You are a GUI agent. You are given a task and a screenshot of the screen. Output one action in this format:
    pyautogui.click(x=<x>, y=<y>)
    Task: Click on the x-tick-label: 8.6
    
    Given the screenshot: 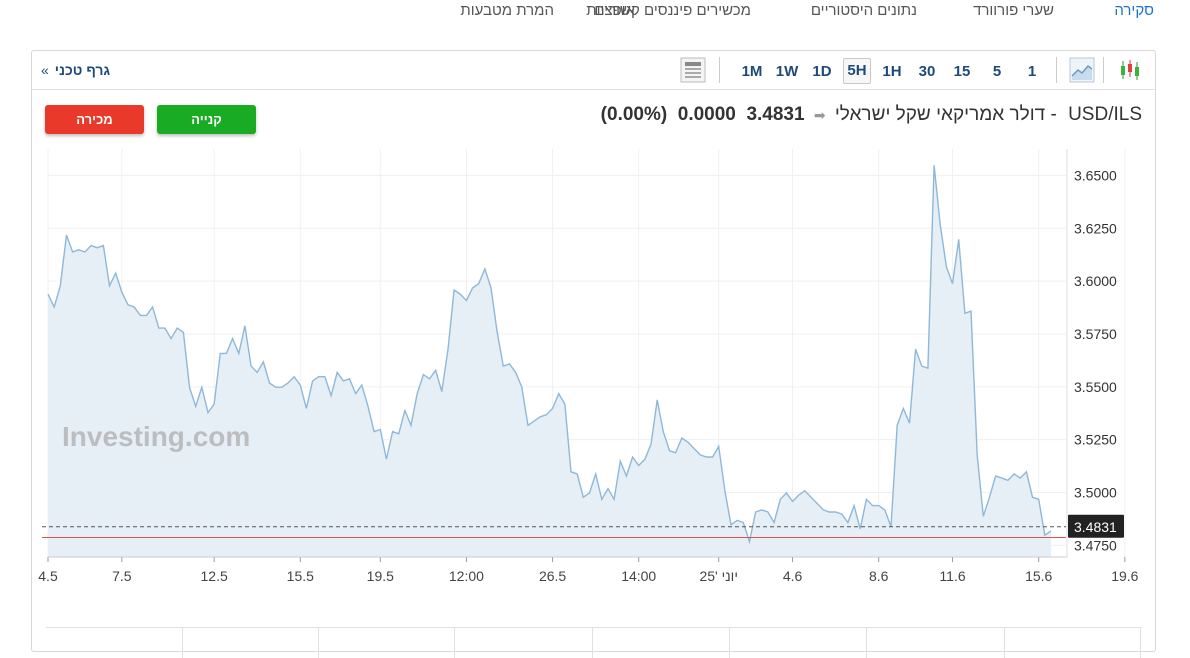 What is the action you would take?
    pyautogui.click(x=879, y=576)
    